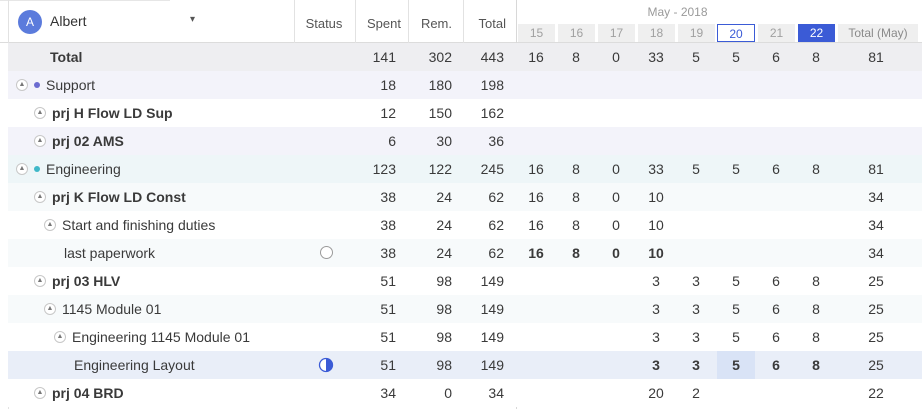 The width and height of the screenshot is (922, 409). What do you see at coordinates (465, 113) in the screenshot?
I see `table-row: ▲ prj H Flow LD Sup 12 150 162` at bounding box center [465, 113].